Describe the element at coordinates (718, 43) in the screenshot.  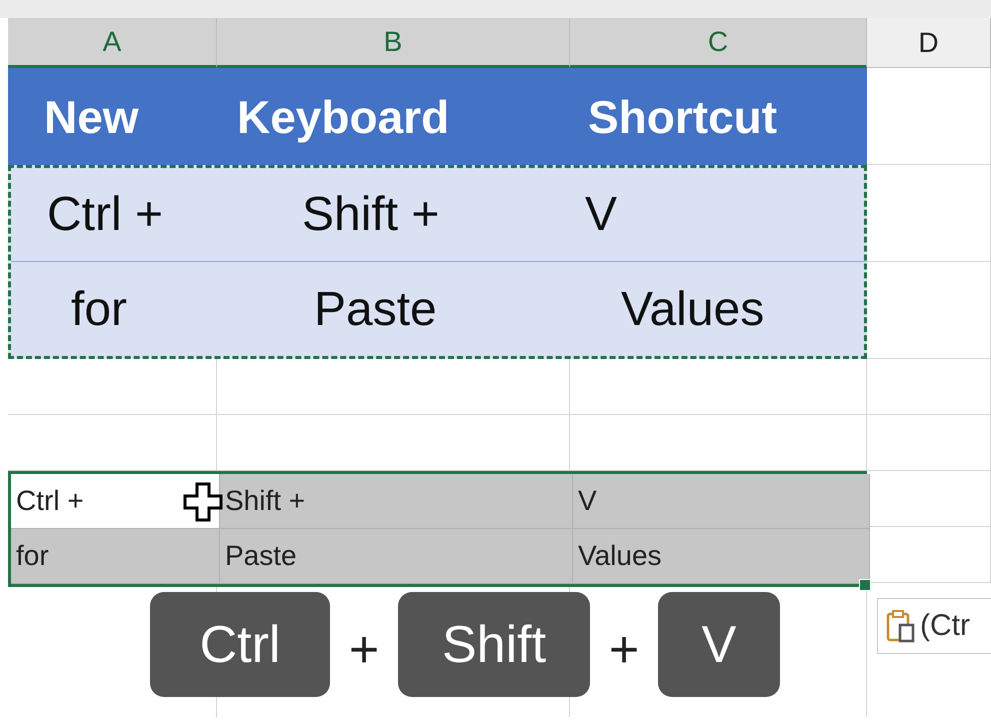
I see `column-header: C` at that location.